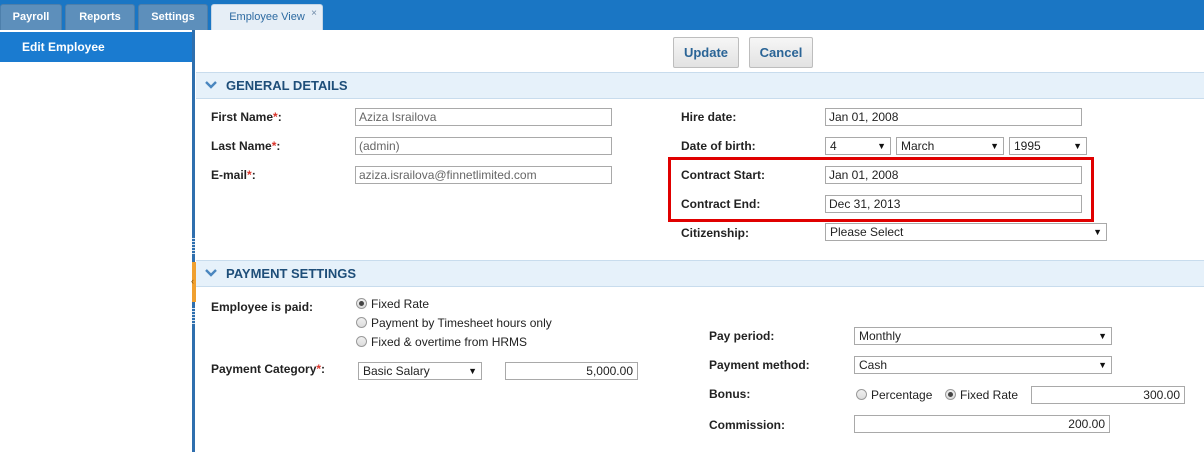  What do you see at coordinates (867, 232) in the screenshot?
I see `select-value: Please Select` at bounding box center [867, 232].